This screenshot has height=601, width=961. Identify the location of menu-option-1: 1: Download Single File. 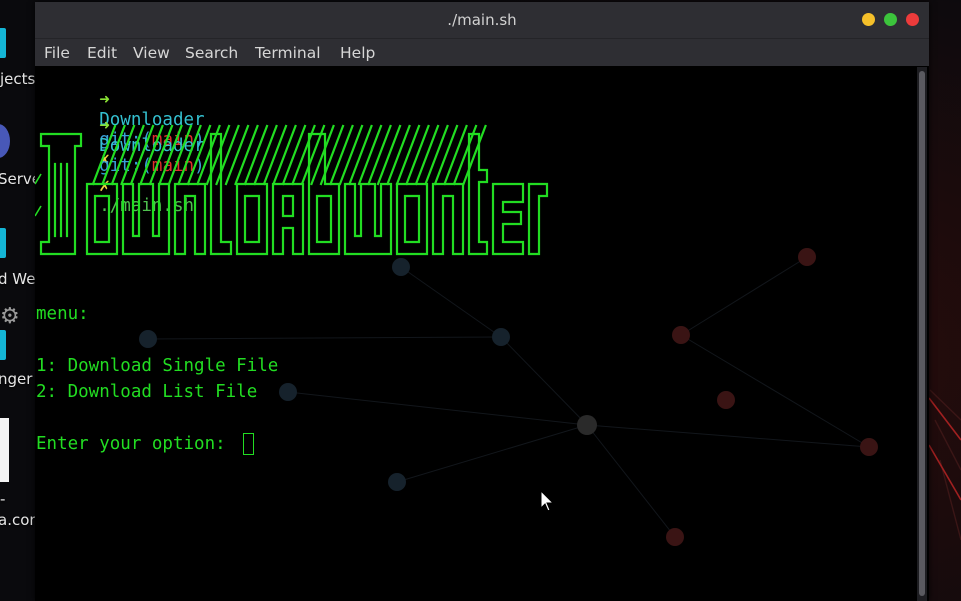
(157, 366).